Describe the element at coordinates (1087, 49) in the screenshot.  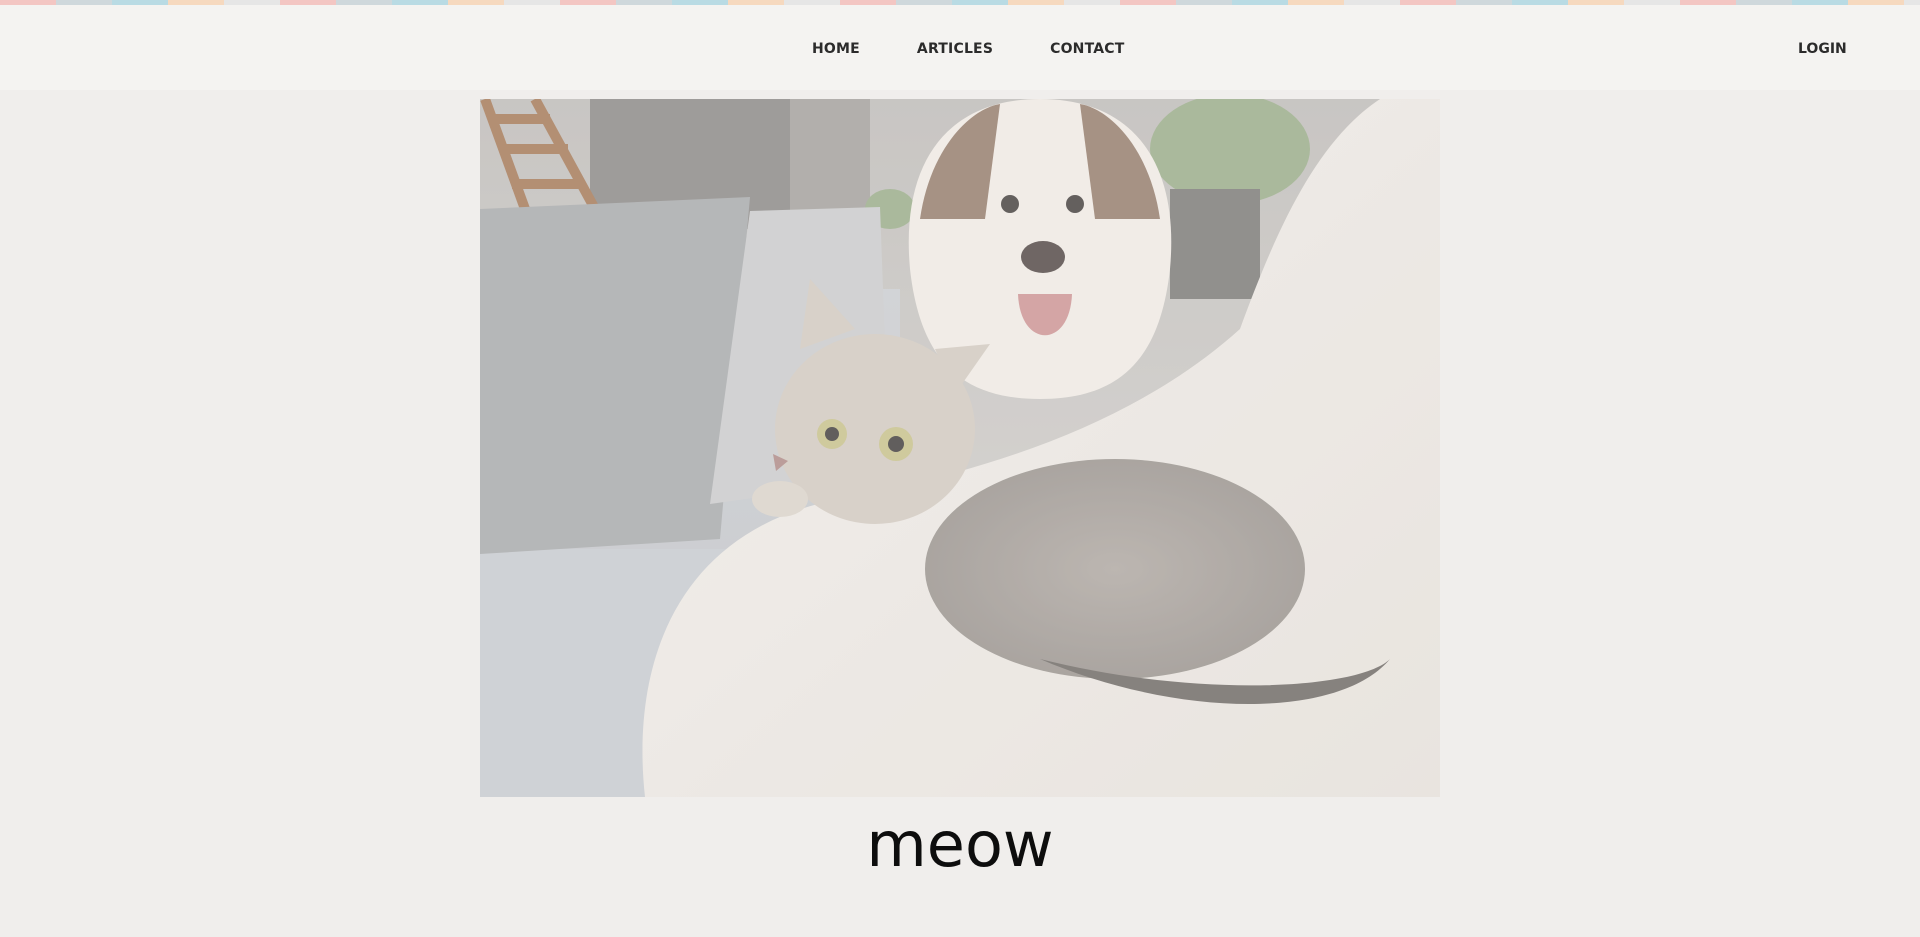
I see `nav-contact-link: CONTACT` at that location.